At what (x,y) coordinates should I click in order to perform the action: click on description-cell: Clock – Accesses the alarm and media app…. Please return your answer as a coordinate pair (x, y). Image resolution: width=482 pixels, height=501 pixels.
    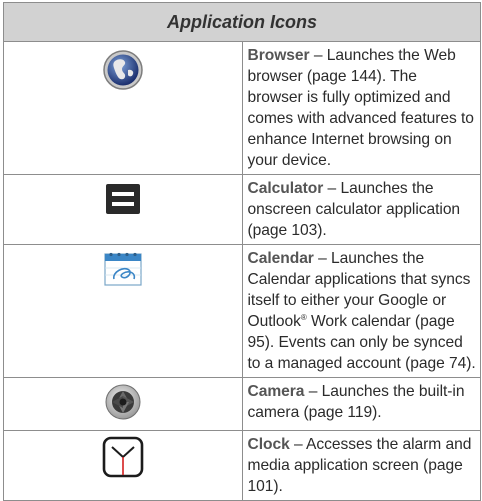
    Looking at the image, I should click on (361, 465).